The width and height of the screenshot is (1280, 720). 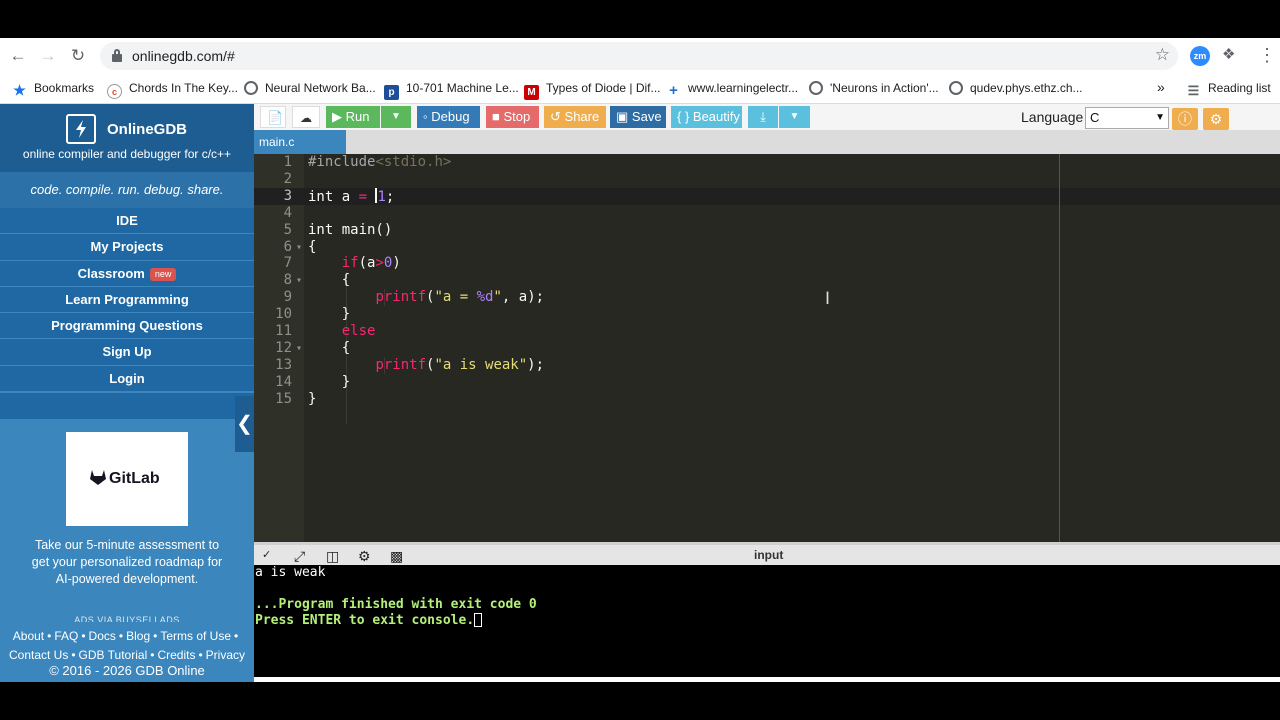 What do you see at coordinates (127, 221) in the screenshot?
I see `nav-item-ide: IDE` at bounding box center [127, 221].